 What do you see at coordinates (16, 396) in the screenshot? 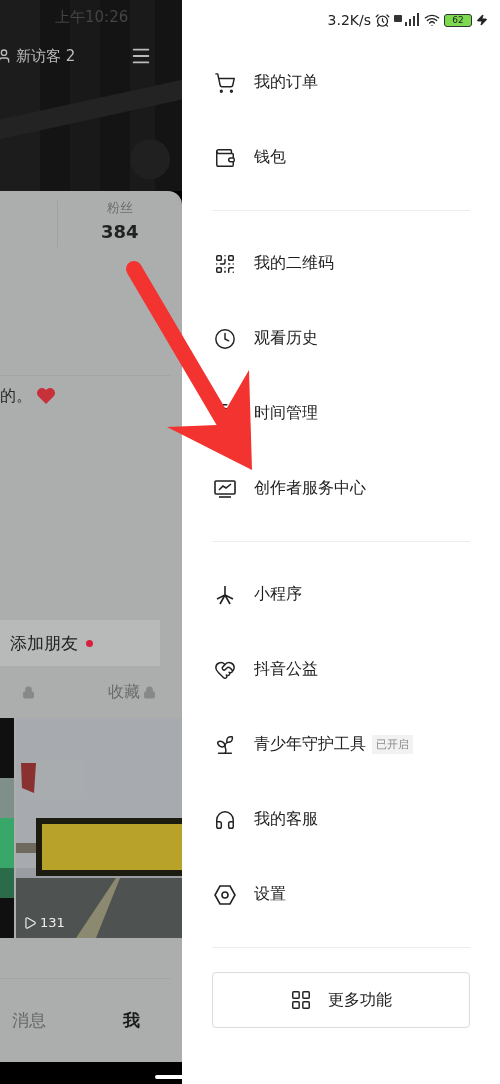
I see `bio-text: 的。` at bounding box center [16, 396].